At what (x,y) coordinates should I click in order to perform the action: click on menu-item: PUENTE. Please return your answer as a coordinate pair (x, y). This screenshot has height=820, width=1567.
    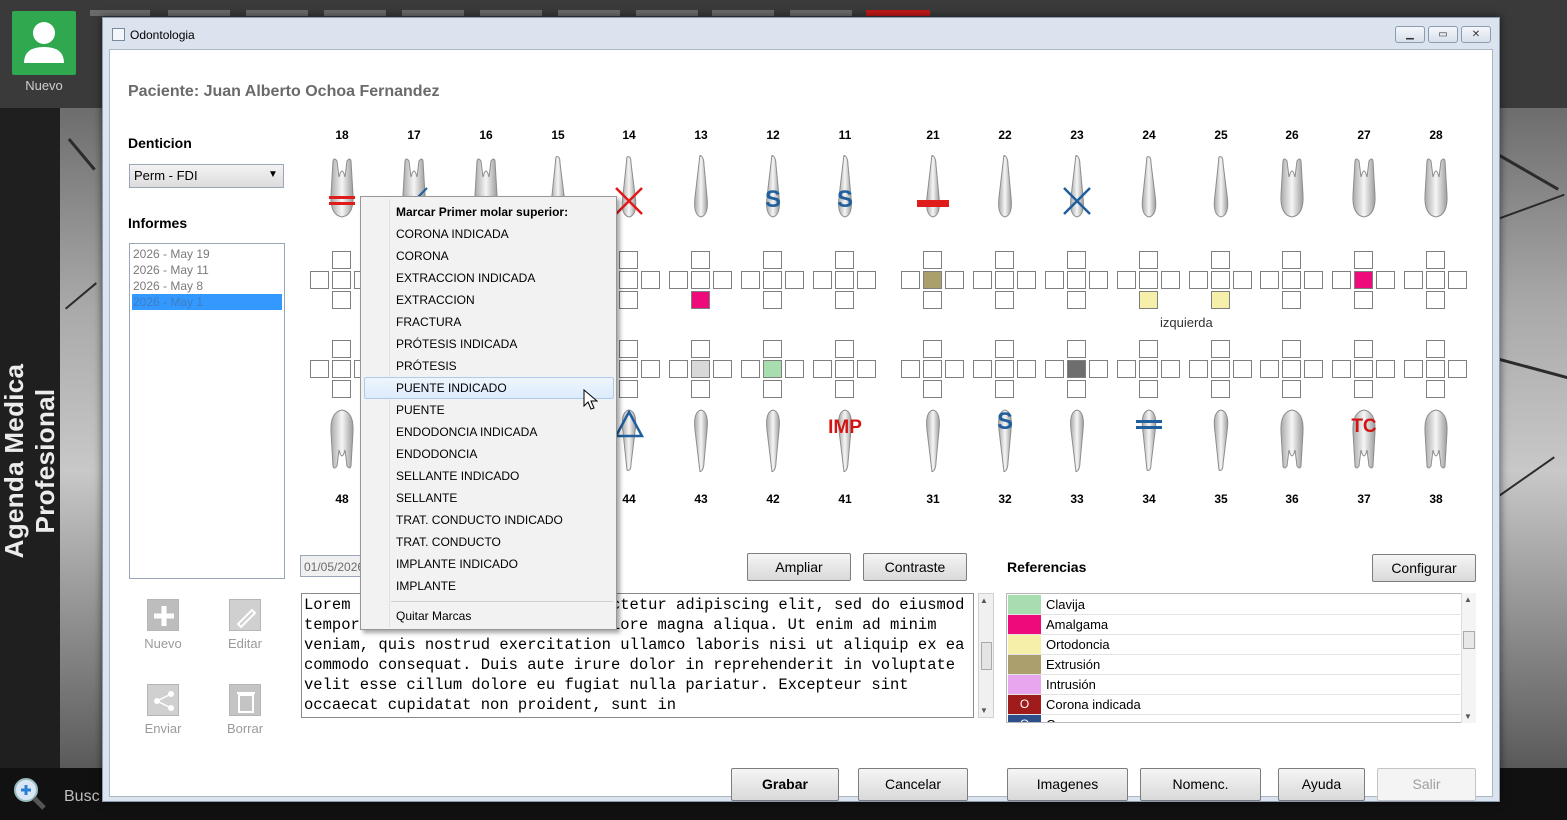
    Looking at the image, I should click on (420, 410).